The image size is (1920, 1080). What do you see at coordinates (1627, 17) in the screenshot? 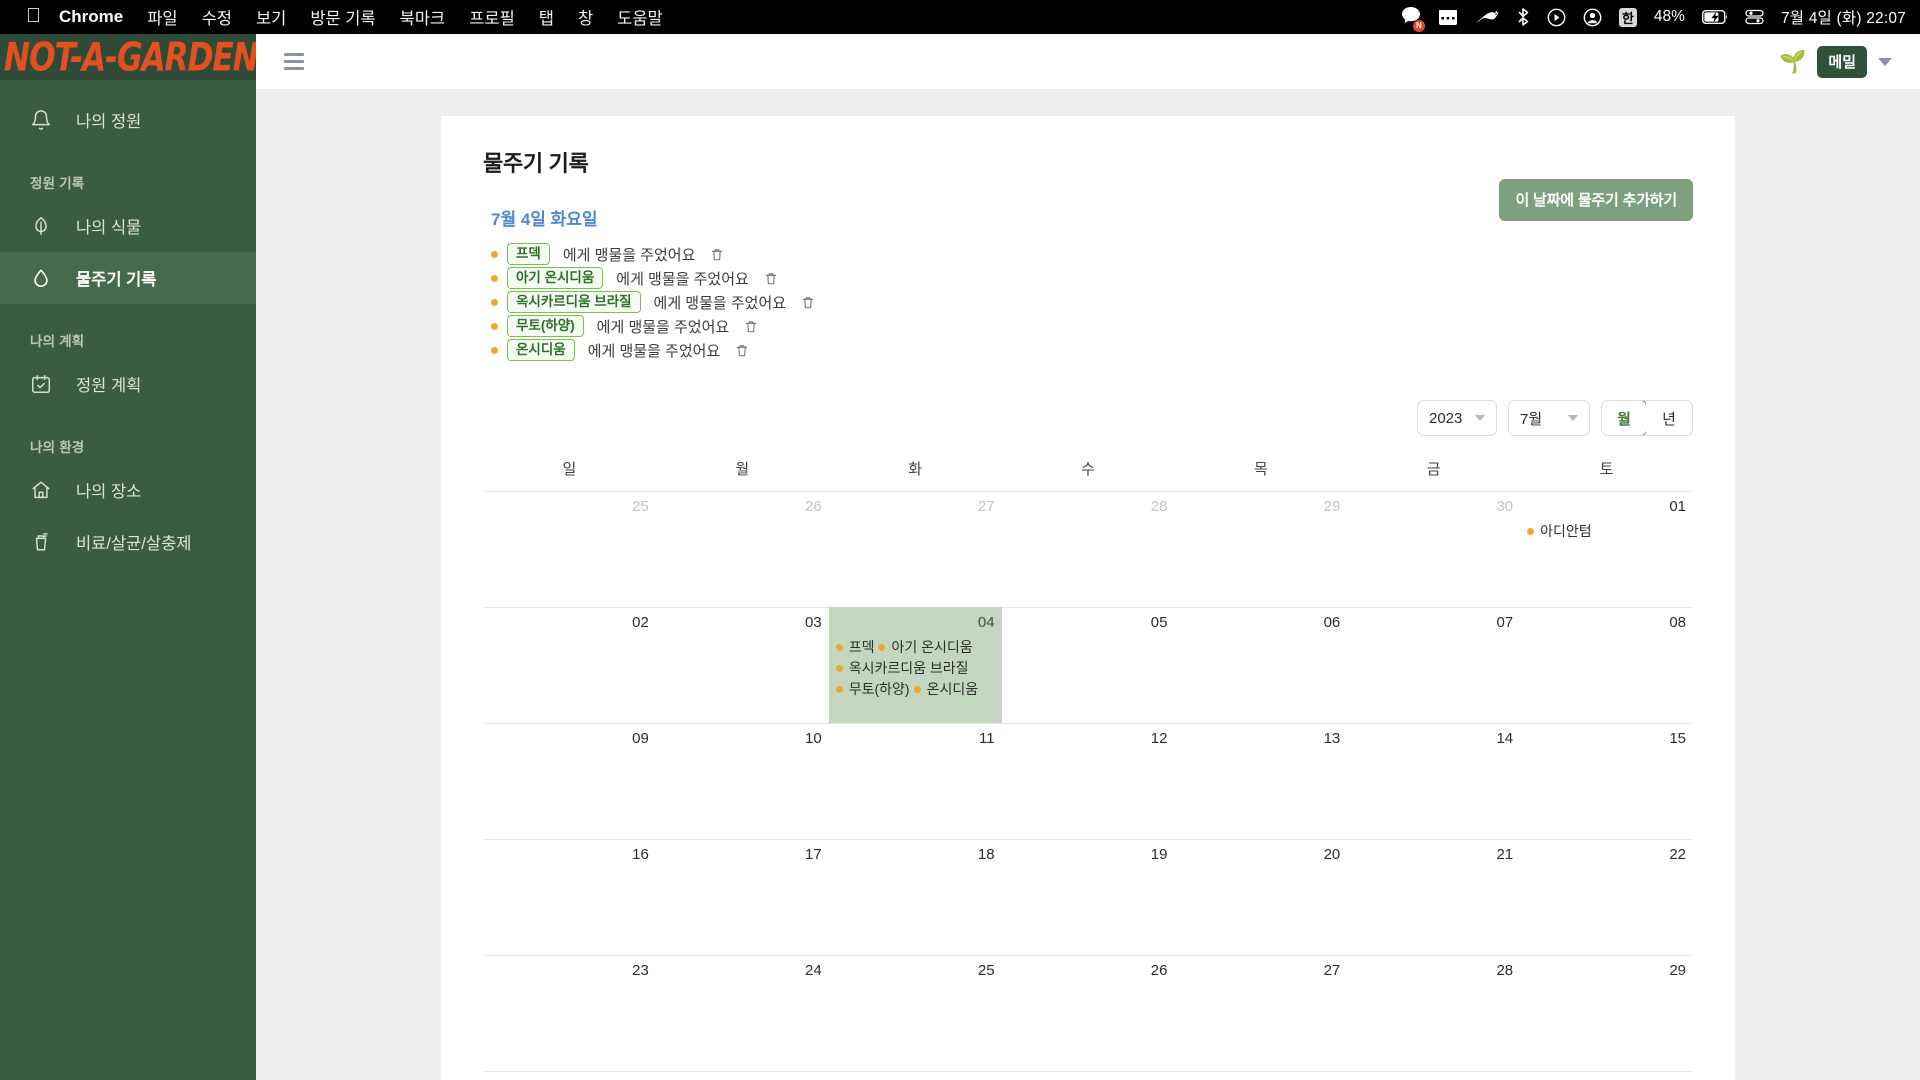
I see `input-source-indicator: 한` at bounding box center [1627, 17].